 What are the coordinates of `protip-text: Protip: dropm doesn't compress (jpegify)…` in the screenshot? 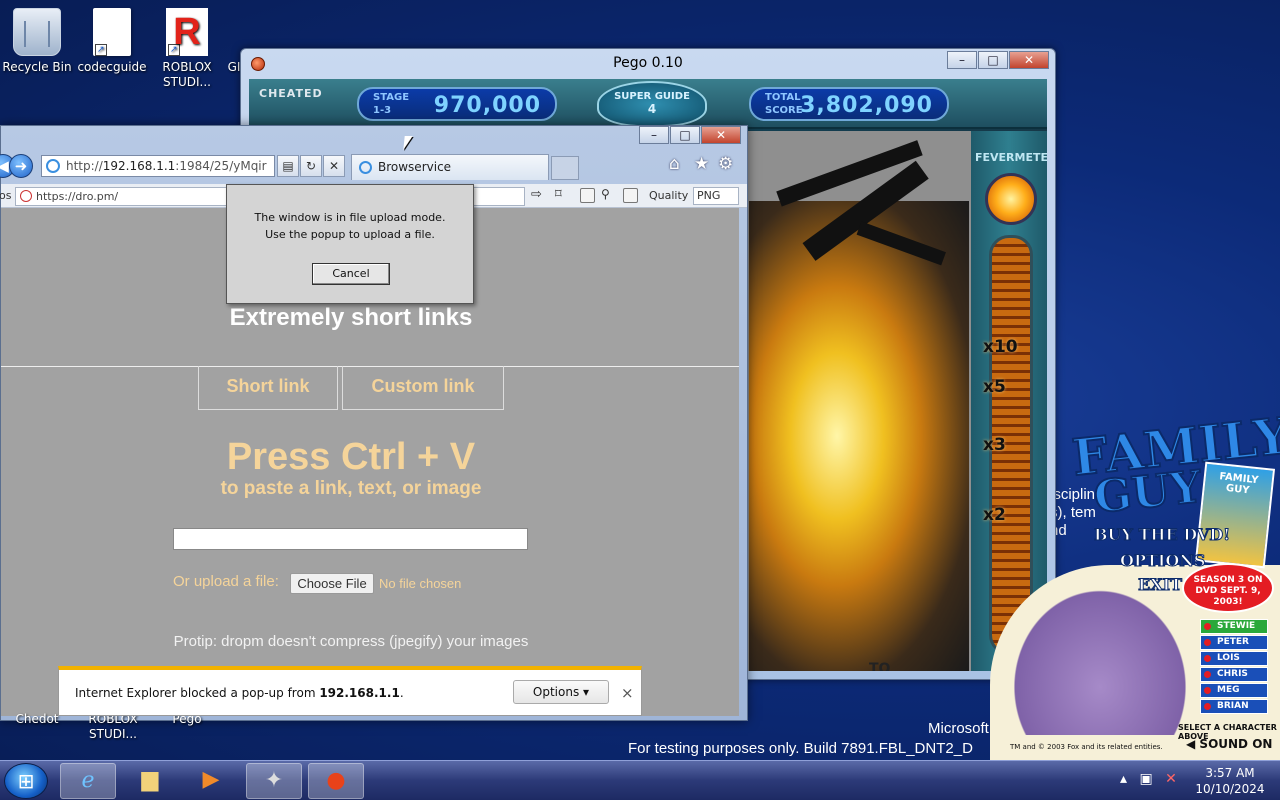 It's located at (351, 641).